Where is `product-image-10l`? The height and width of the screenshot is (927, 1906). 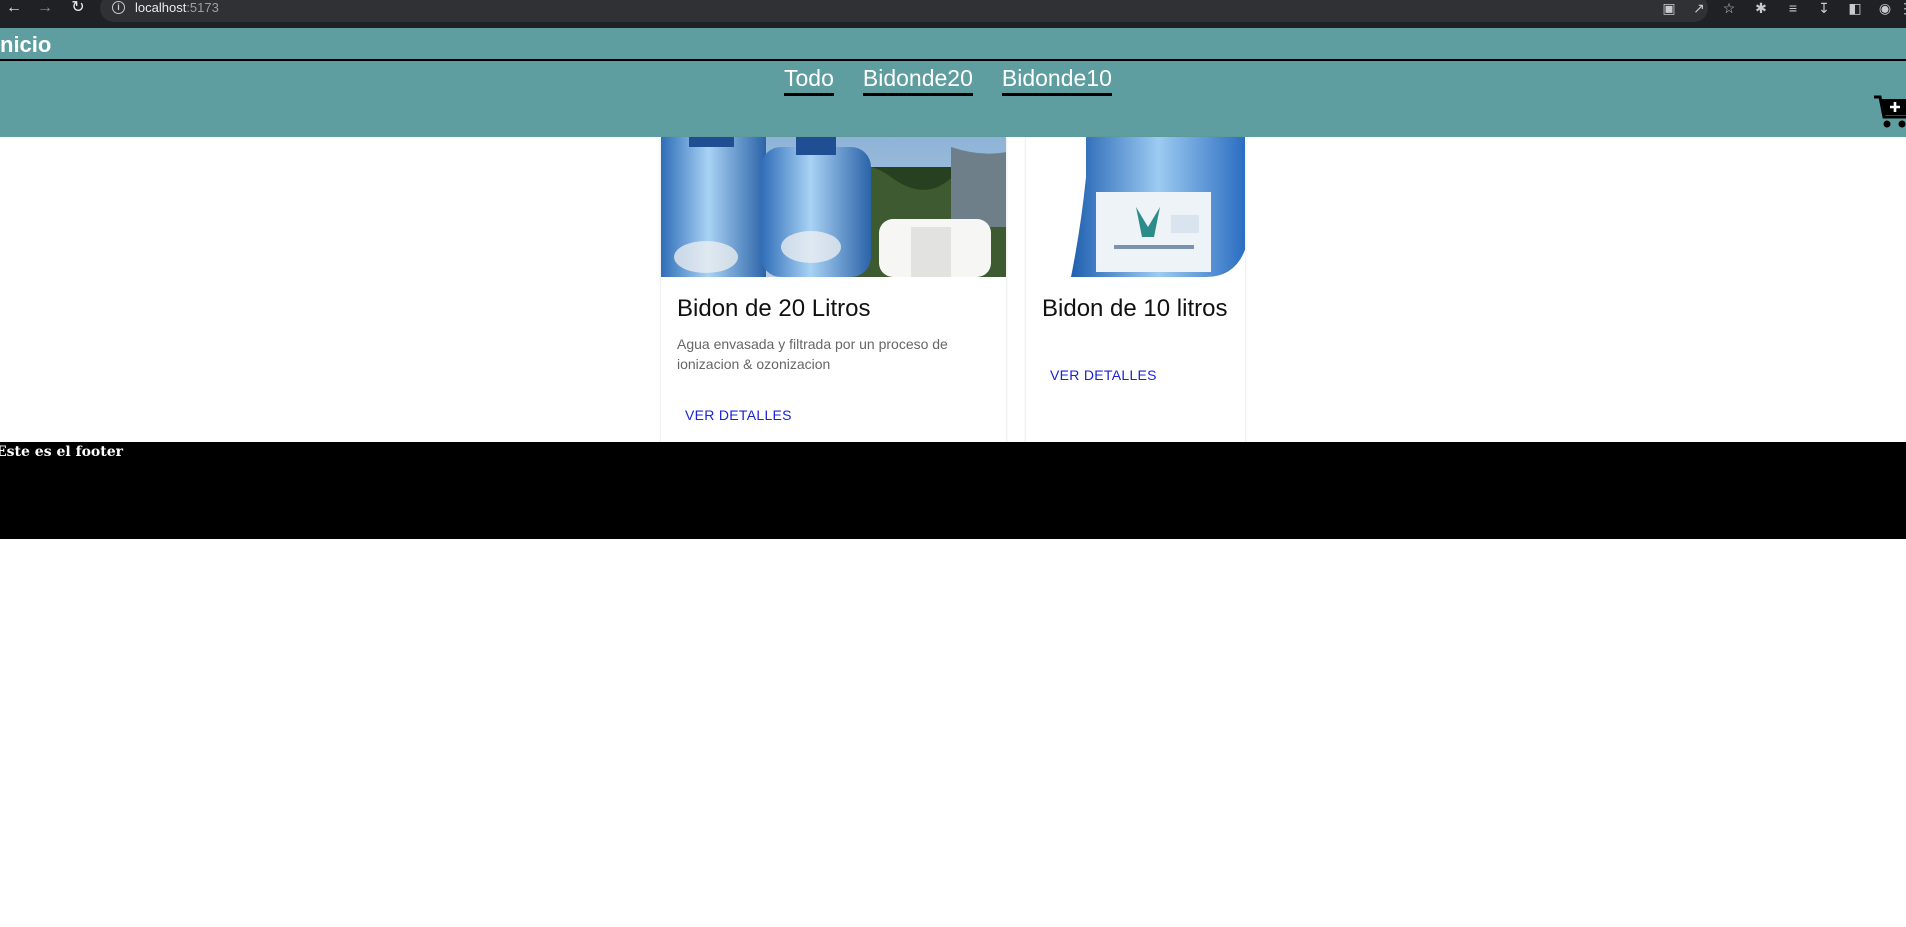 product-image-10l is located at coordinates (1135, 207).